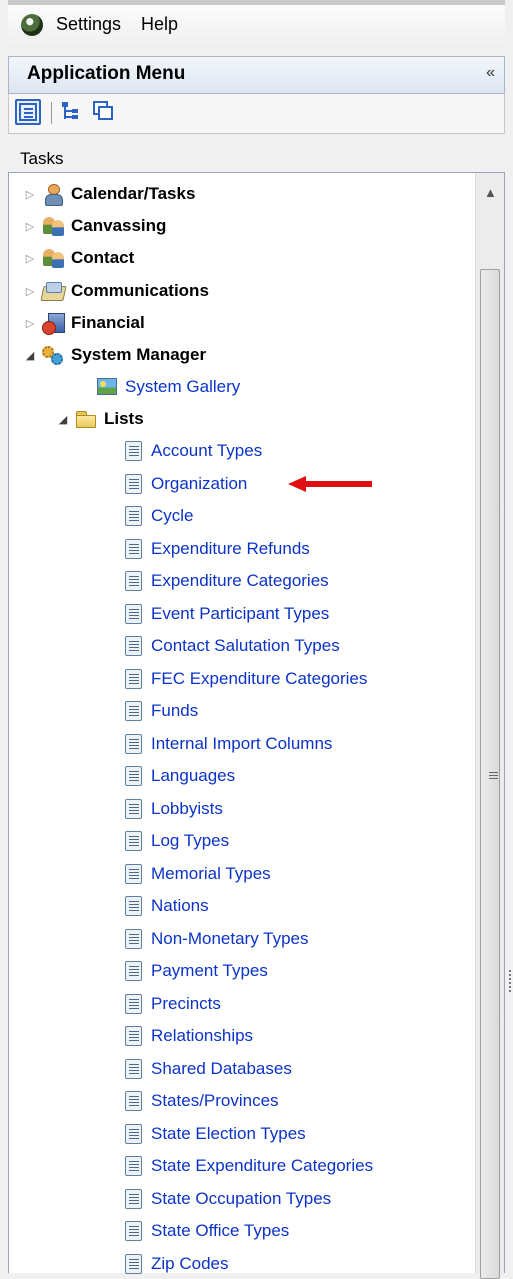 The height and width of the screenshot is (1279, 513). Describe the element at coordinates (169, 1004) in the screenshot. I see `list-item: Precincts` at that location.